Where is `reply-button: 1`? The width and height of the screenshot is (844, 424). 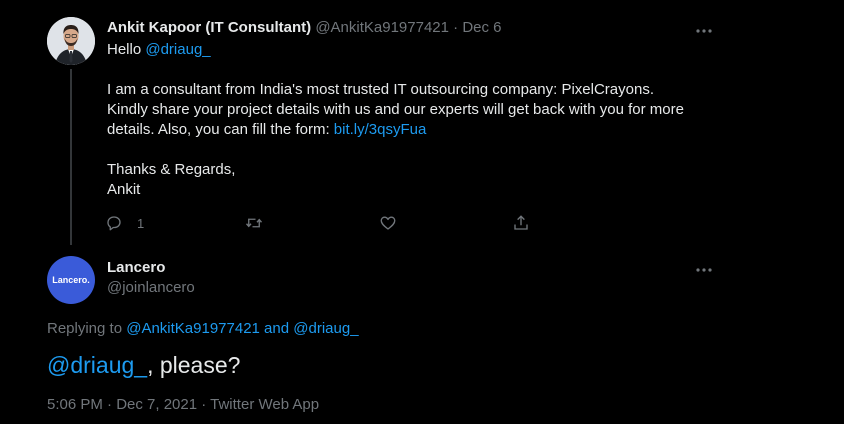 reply-button: 1 is located at coordinates (124, 223).